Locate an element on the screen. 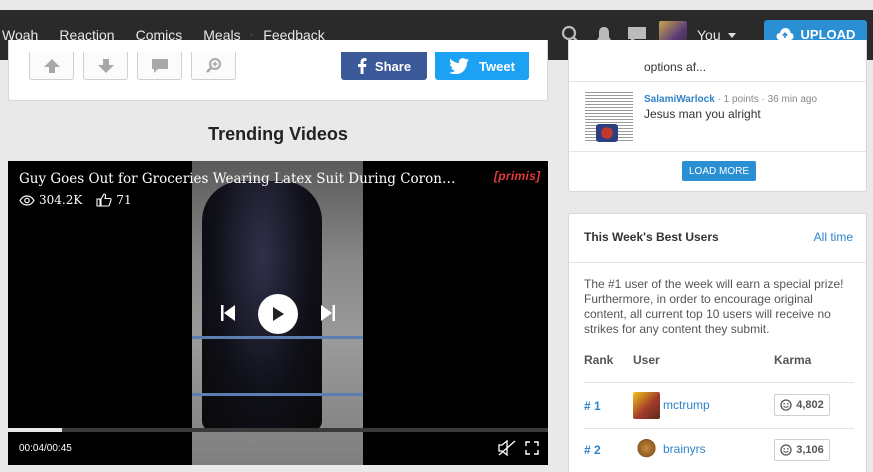  fullscreen-icon is located at coordinates (532, 448).